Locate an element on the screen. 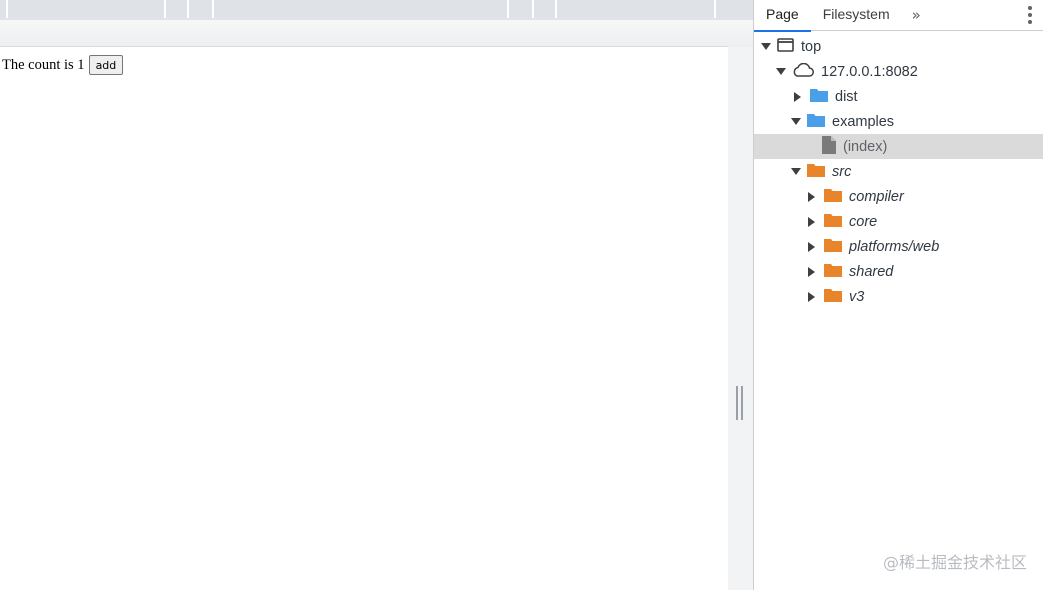 The height and width of the screenshot is (590, 1043). tree-item-label: shared is located at coordinates (871, 271).